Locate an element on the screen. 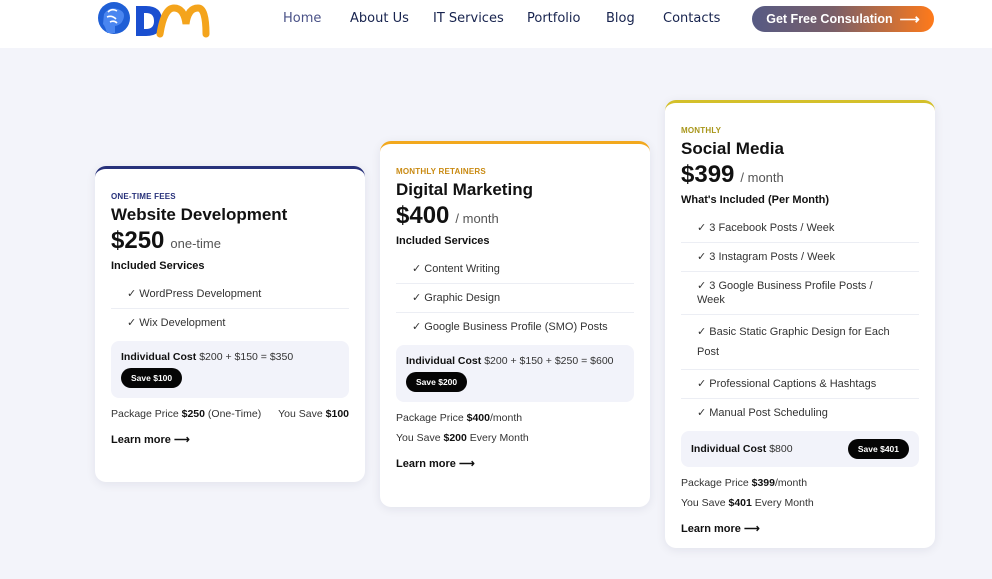 The width and height of the screenshot is (992, 579). package-price-line: Package Price $399/month is located at coordinates (800, 483).